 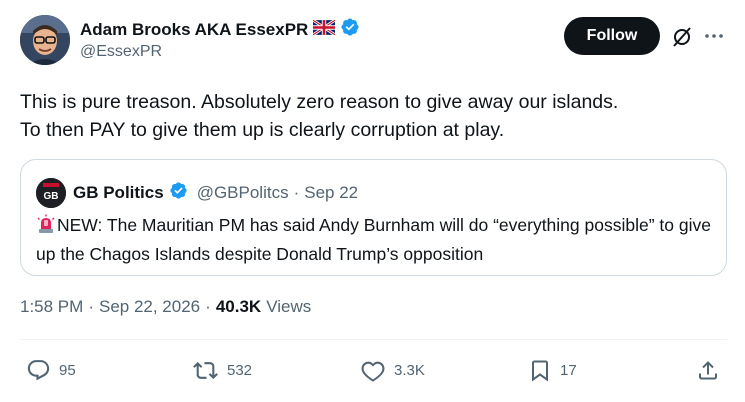 I want to click on like-button: 3.3K, so click(x=392, y=370).